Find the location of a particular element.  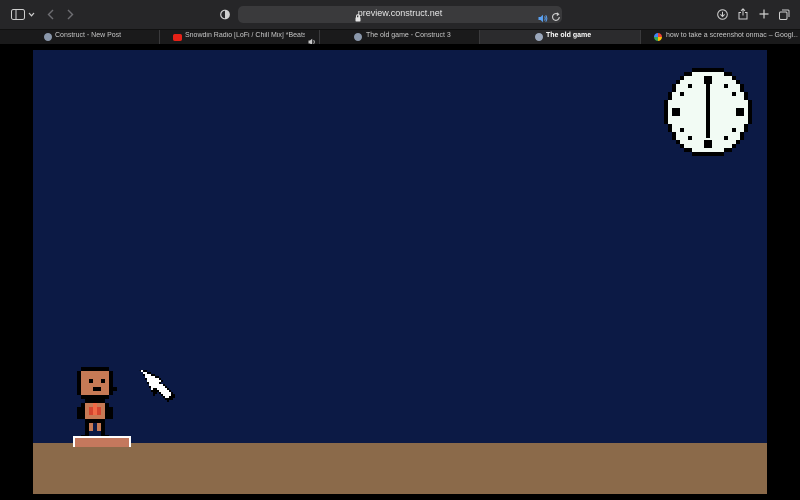

address-bar: preview.construct.net is located at coordinates (400, 14).